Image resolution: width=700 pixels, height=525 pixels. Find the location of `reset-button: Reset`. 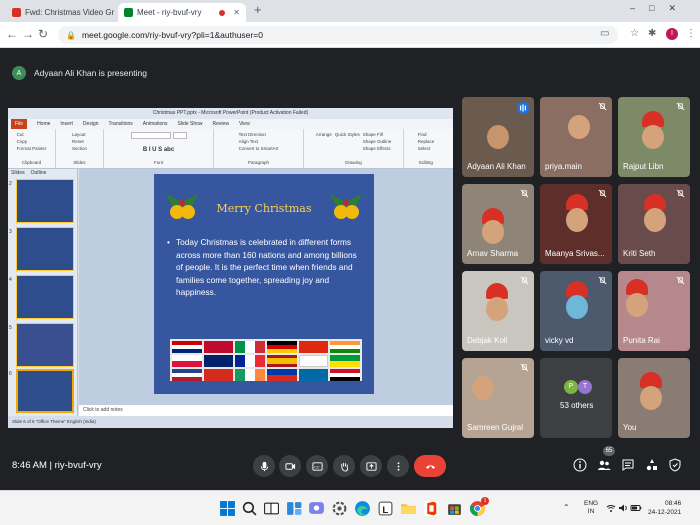

reset-button: Reset is located at coordinates (79, 141).